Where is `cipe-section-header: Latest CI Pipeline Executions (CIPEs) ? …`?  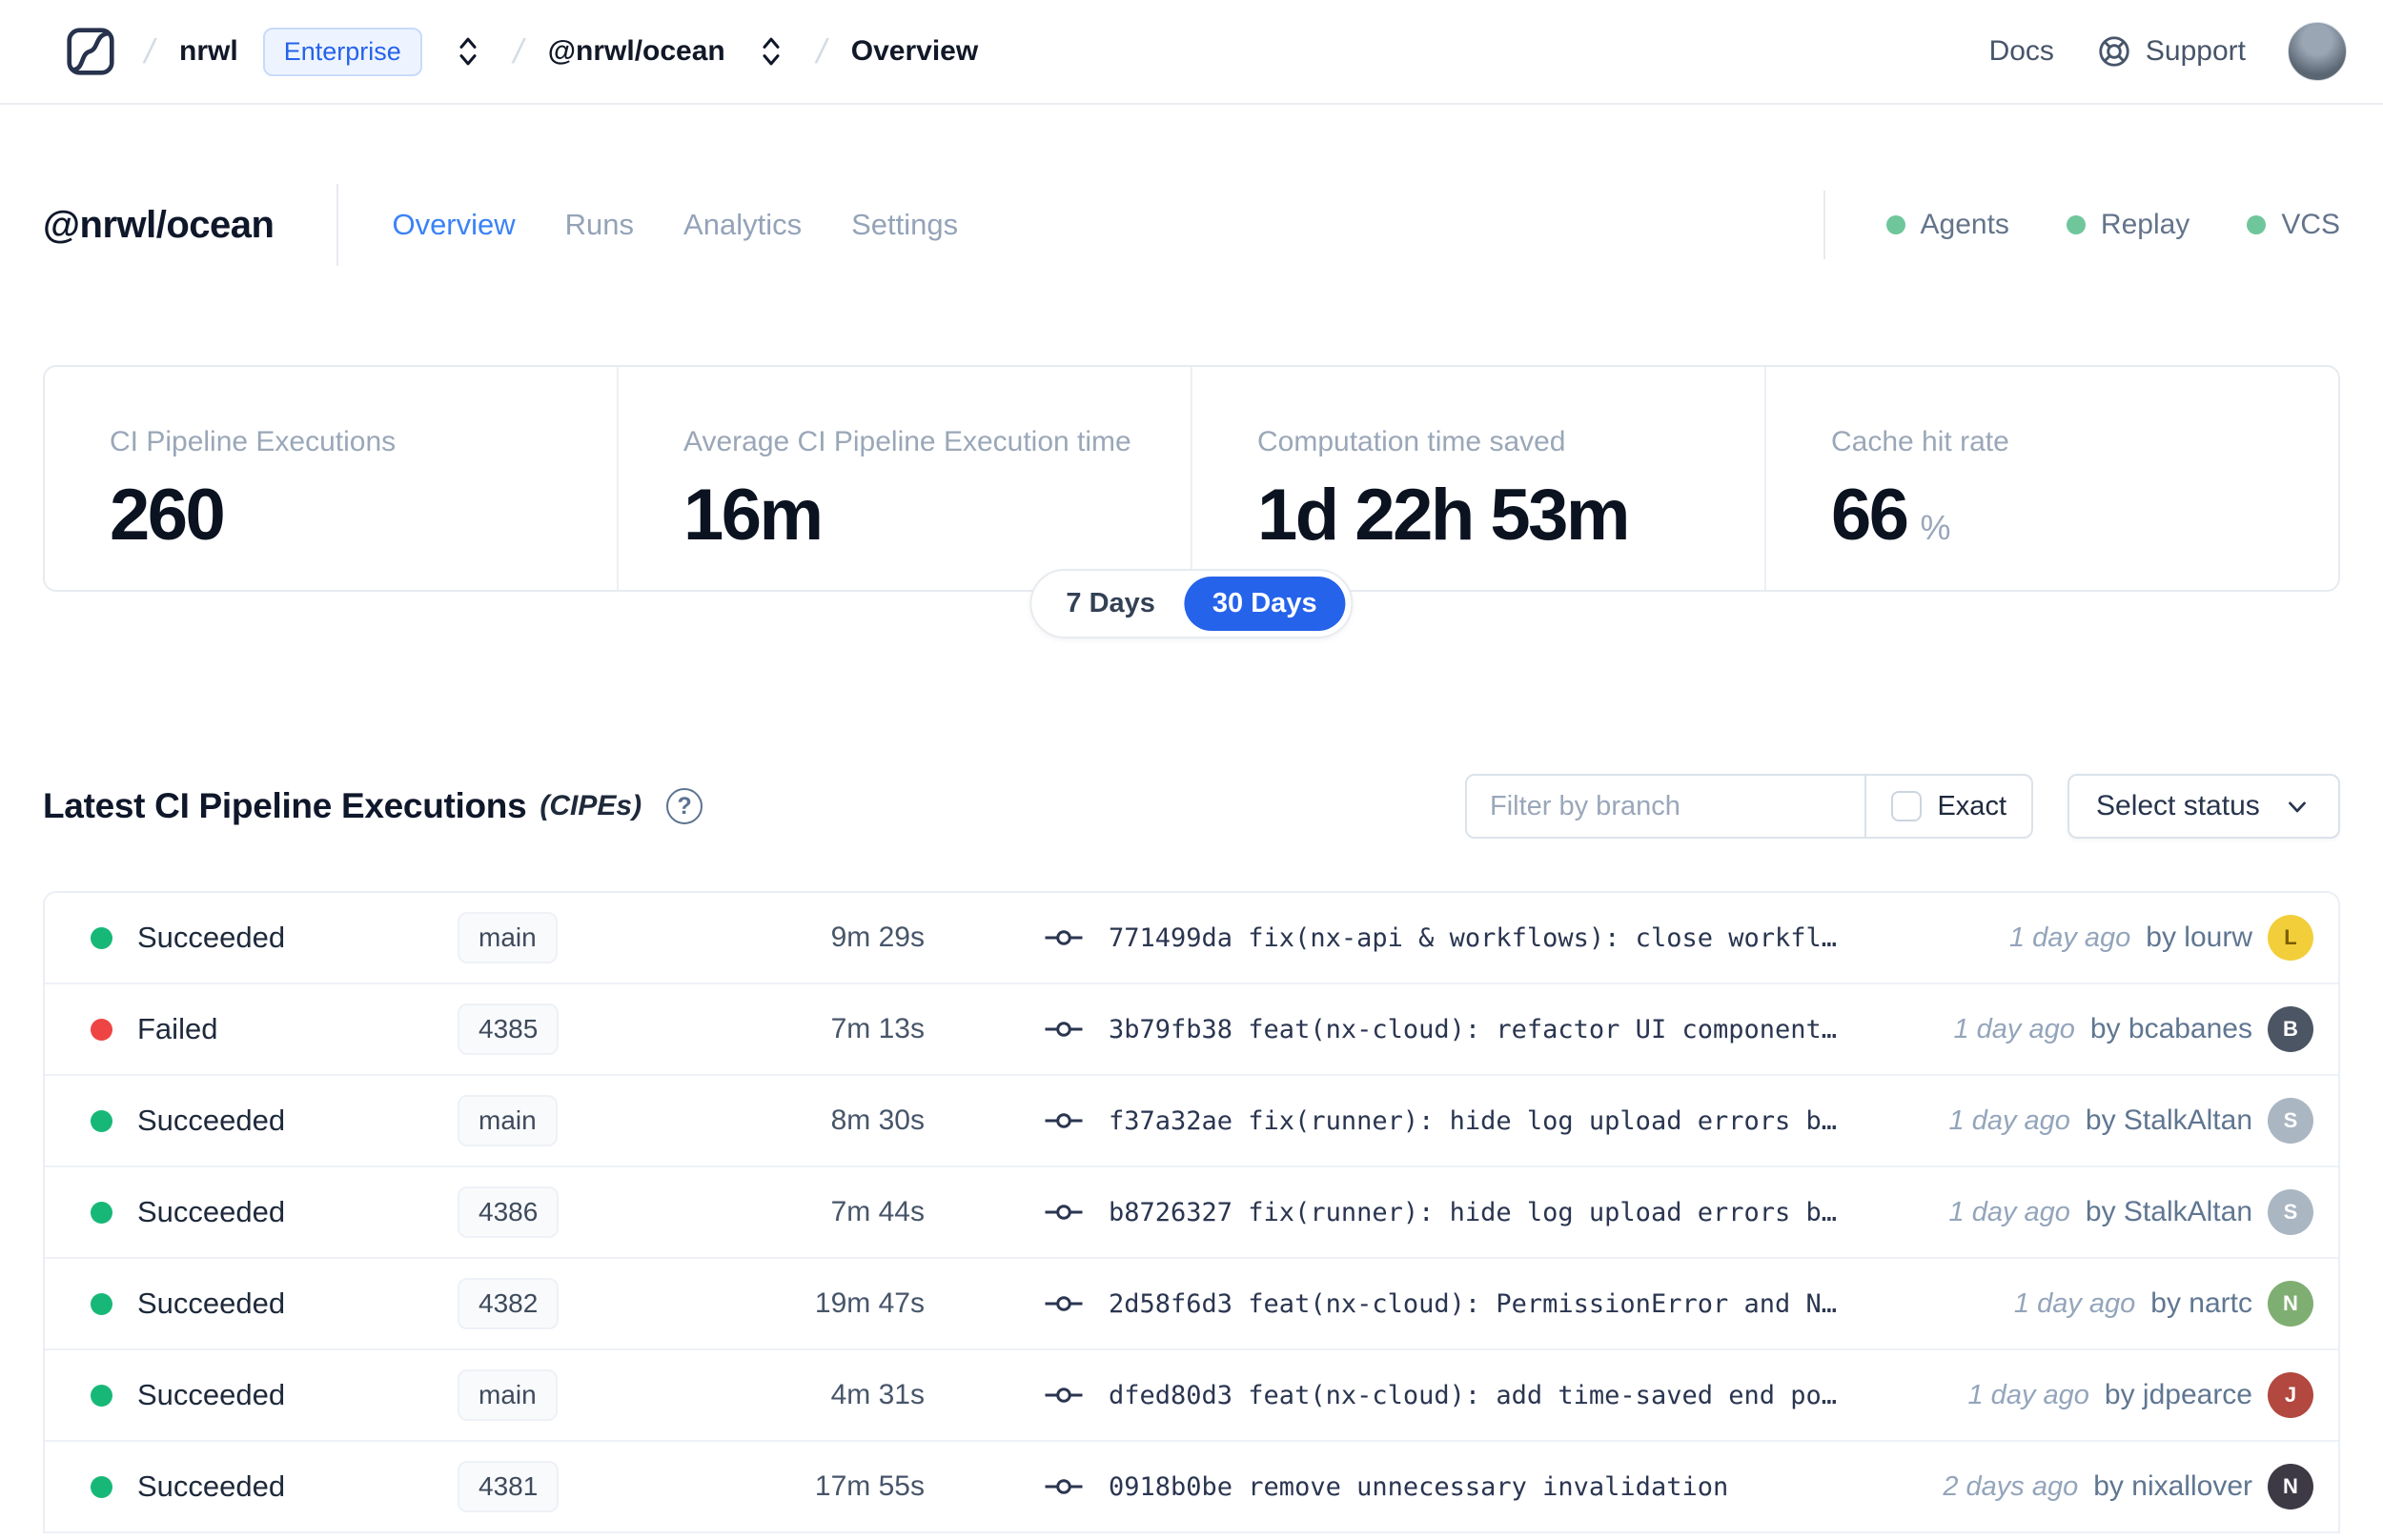
cipe-section-header: Latest CI Pipeline Executions (CIPEs) ? … is located at coordinates (1191, 806).